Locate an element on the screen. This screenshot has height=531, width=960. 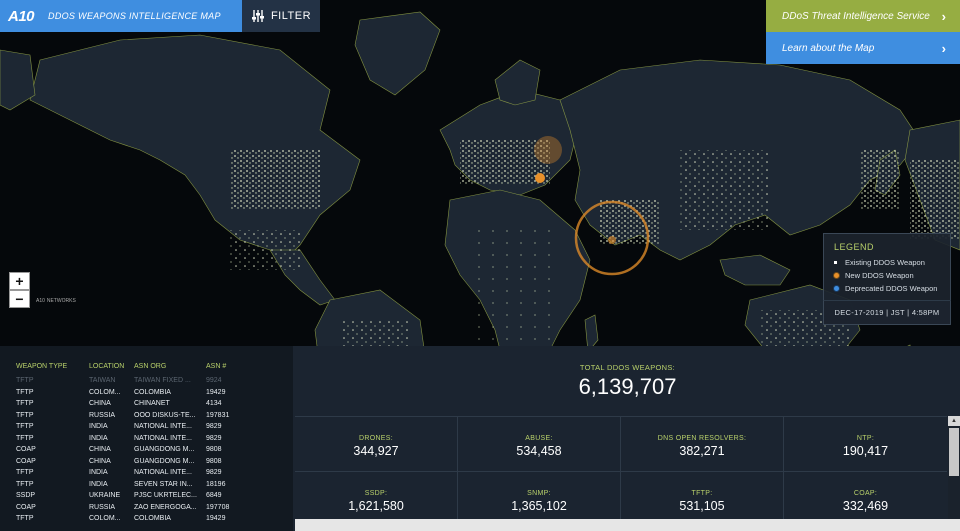
map-attribution-sub: NETWORKS is located at coordinates (61, 301).